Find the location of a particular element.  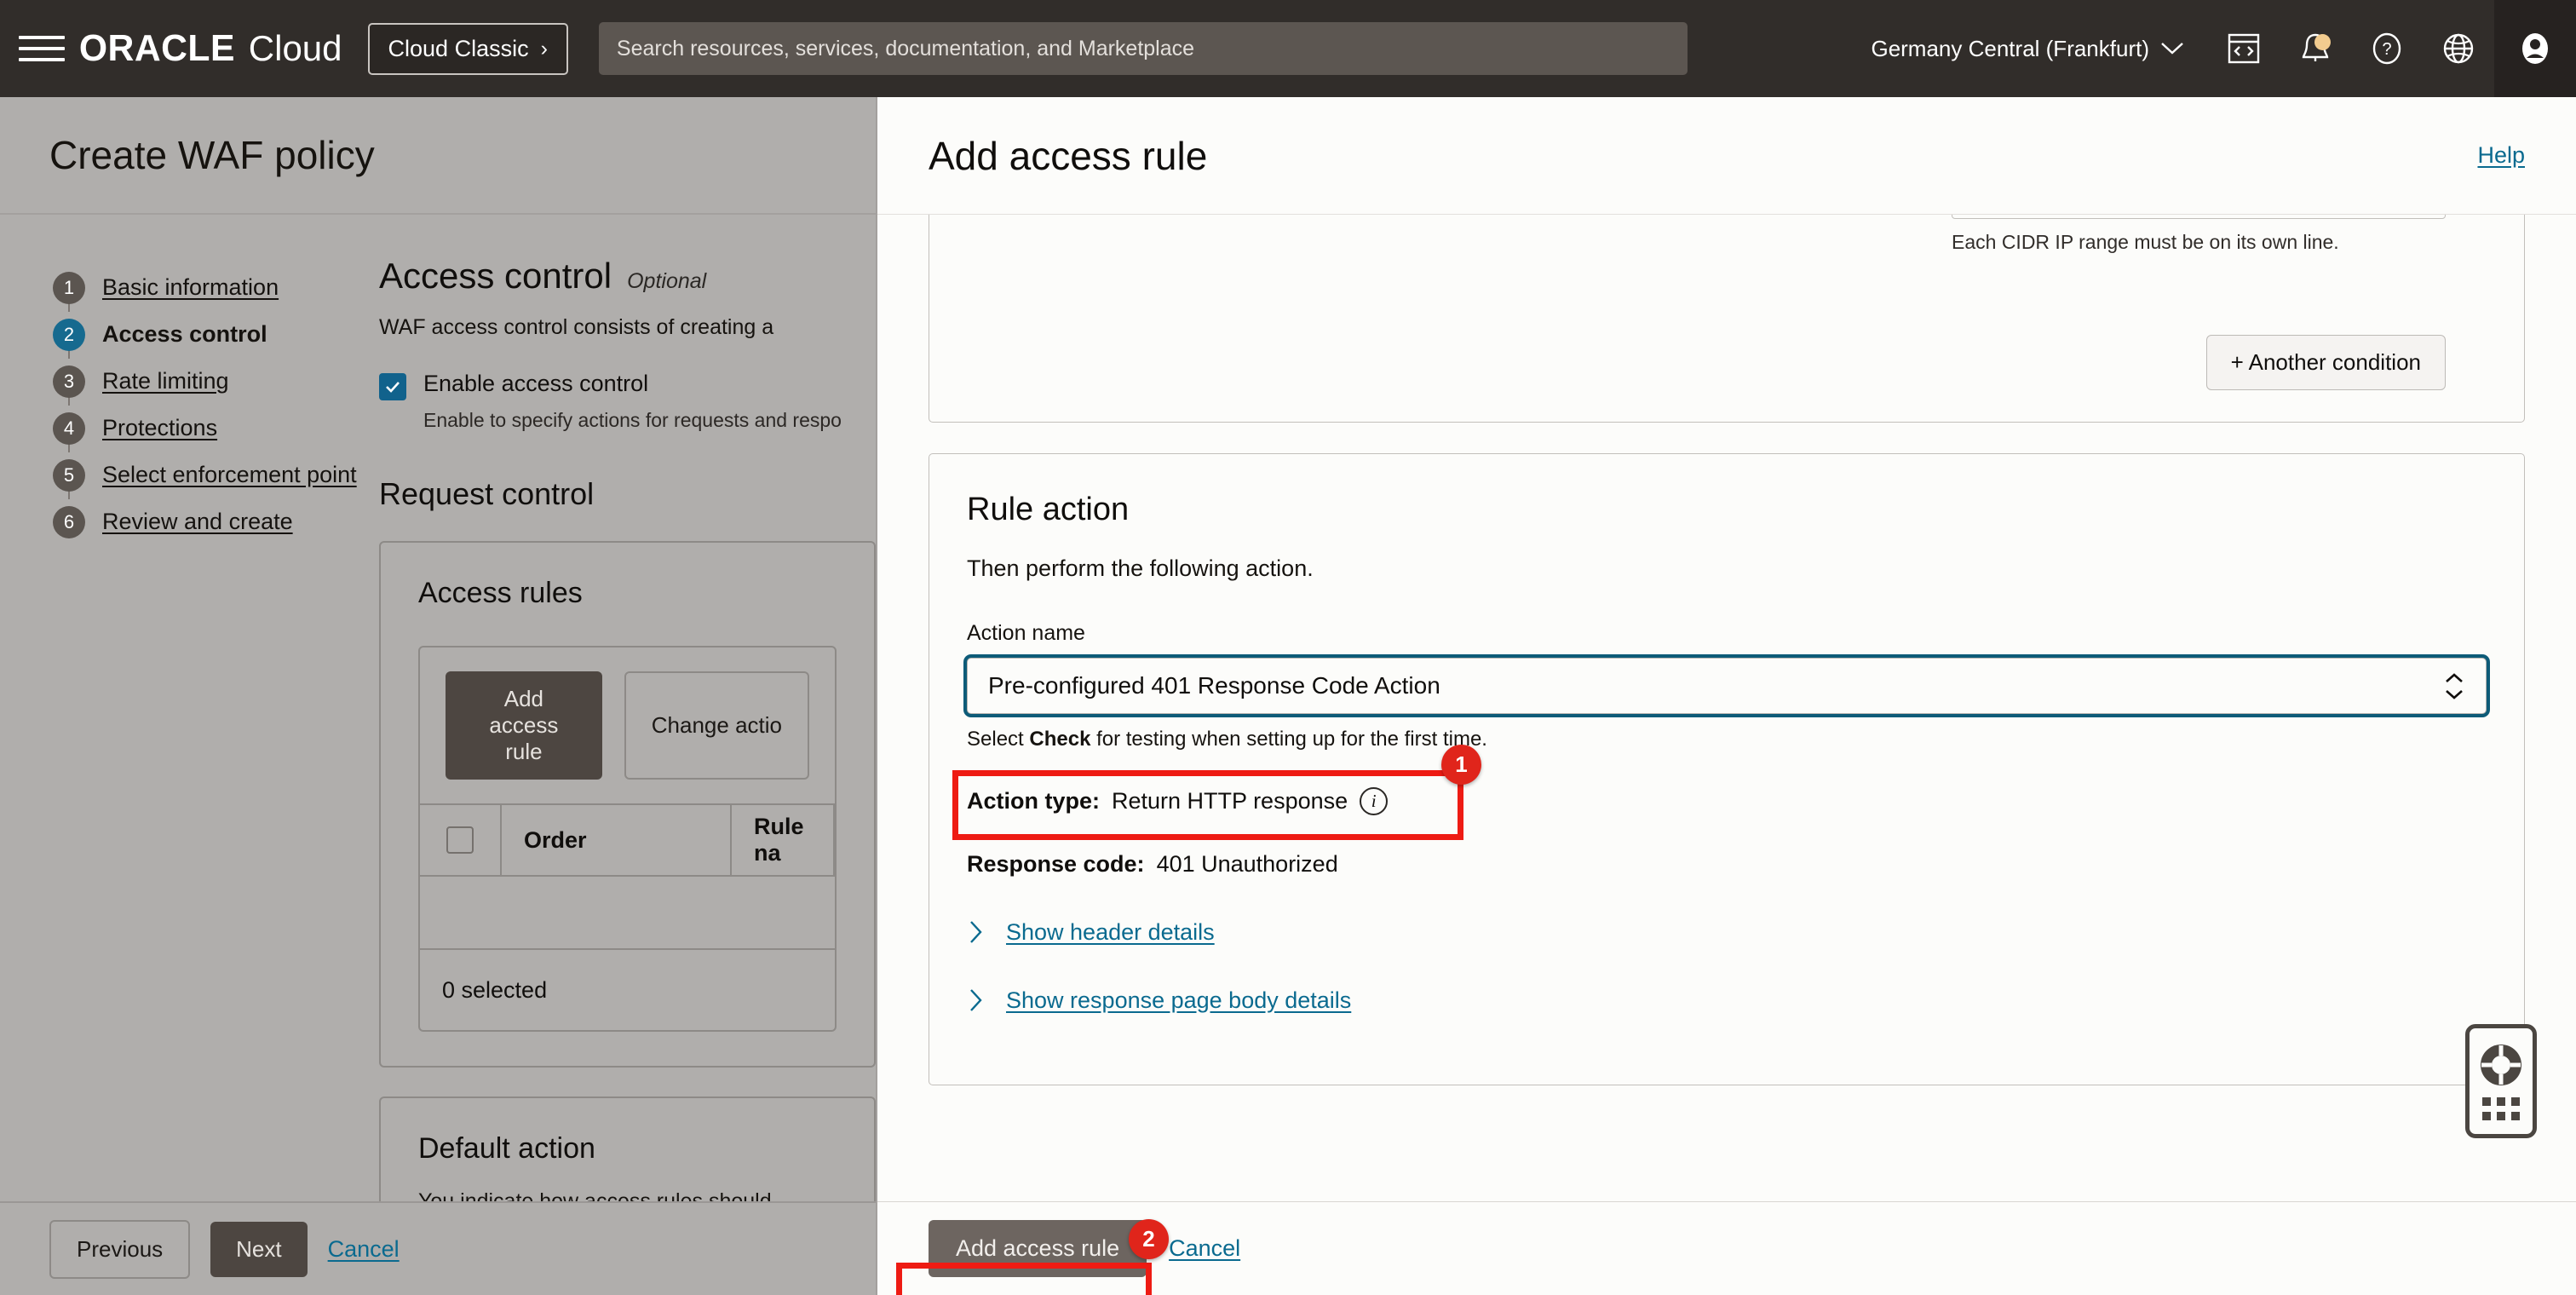

add-access-rule-button-wizard: Add access rule is located at coordinates (524, 725).